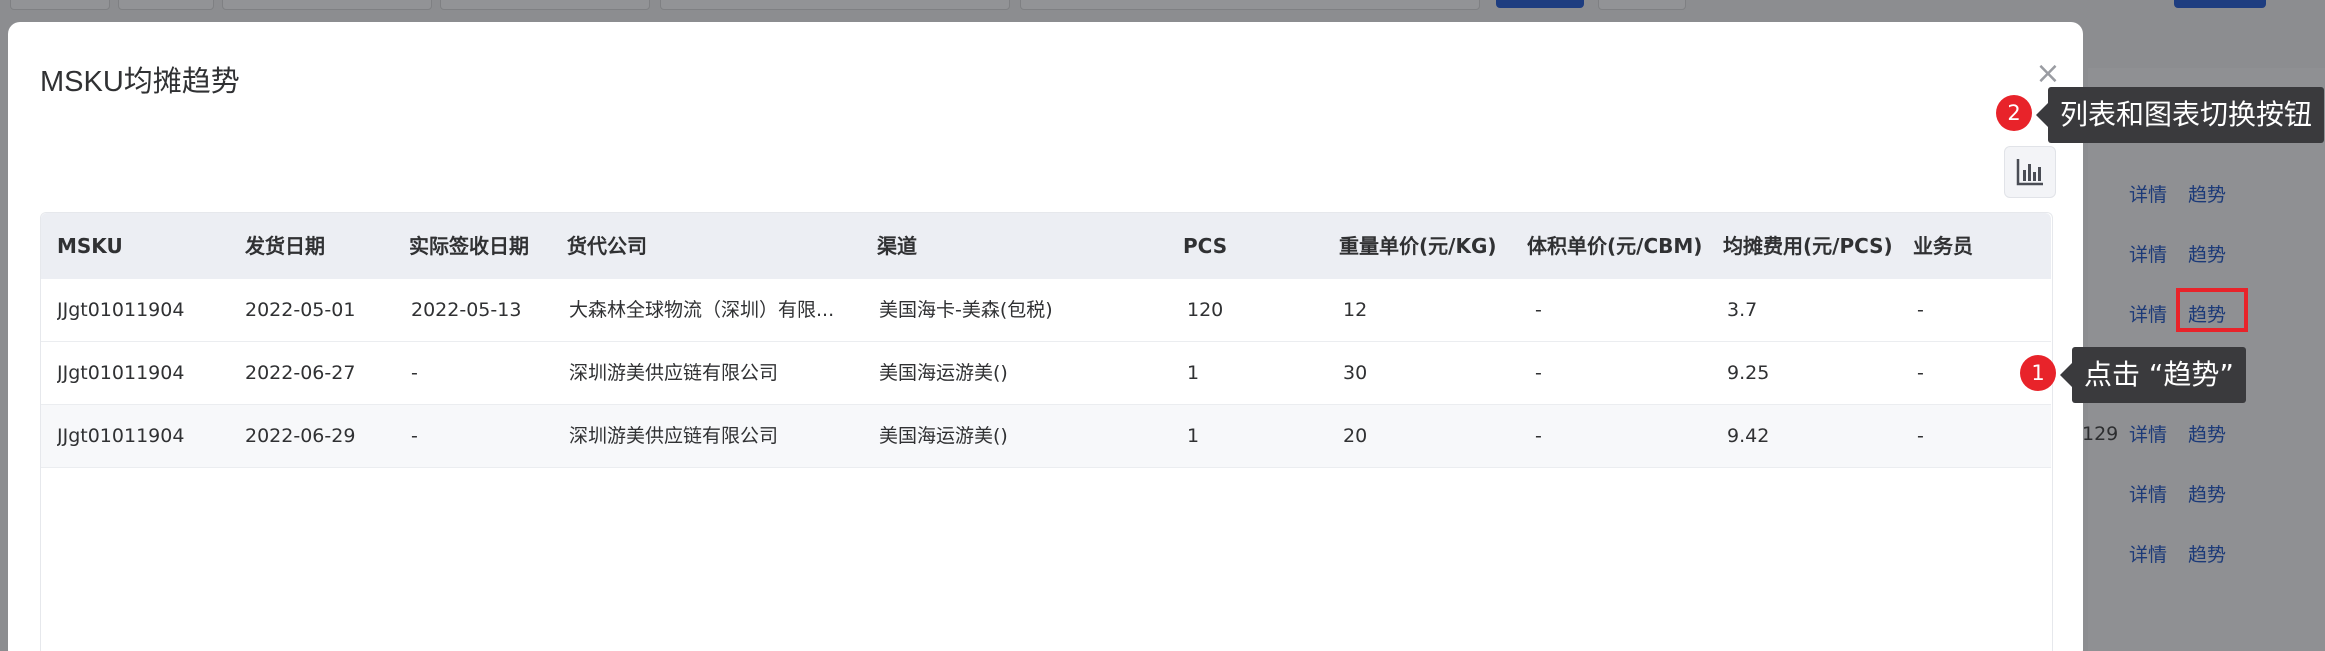 The width and height of the screenshot is (2325, 651). I want to click on modal-title: MSKU均摊趋势, so click(140, 82).